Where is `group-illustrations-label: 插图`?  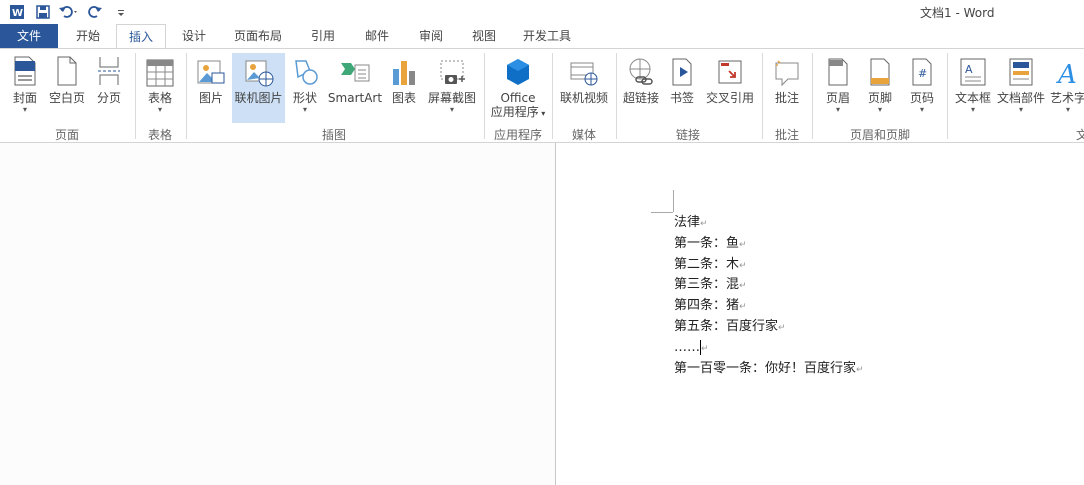
group-illustrations-label: 插图 is located at coordinates (333, 135).